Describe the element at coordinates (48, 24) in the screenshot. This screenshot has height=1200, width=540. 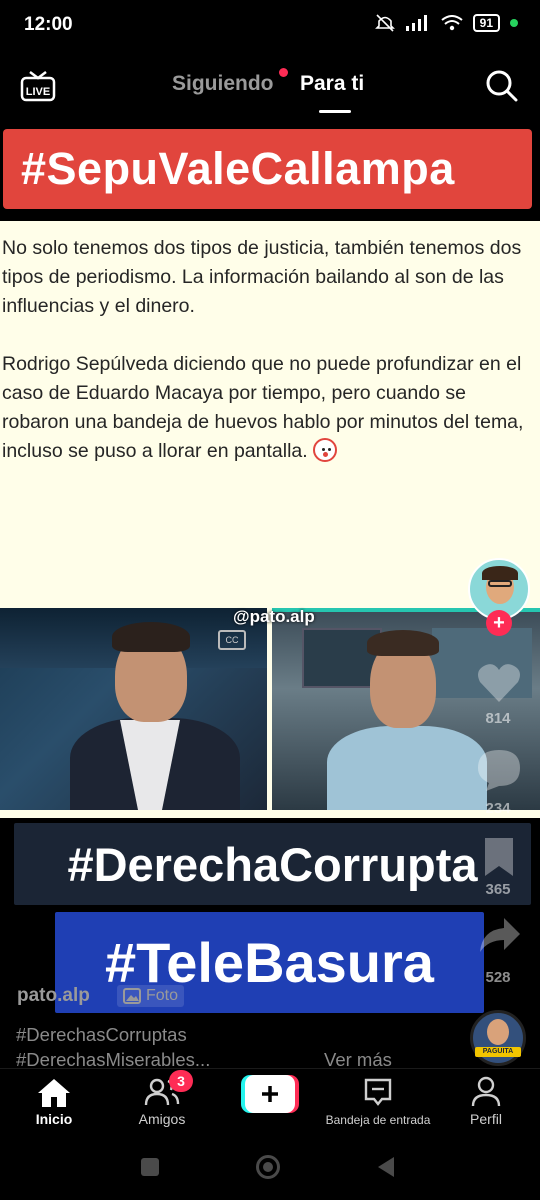
I see `status-time: 12:00` at that location.